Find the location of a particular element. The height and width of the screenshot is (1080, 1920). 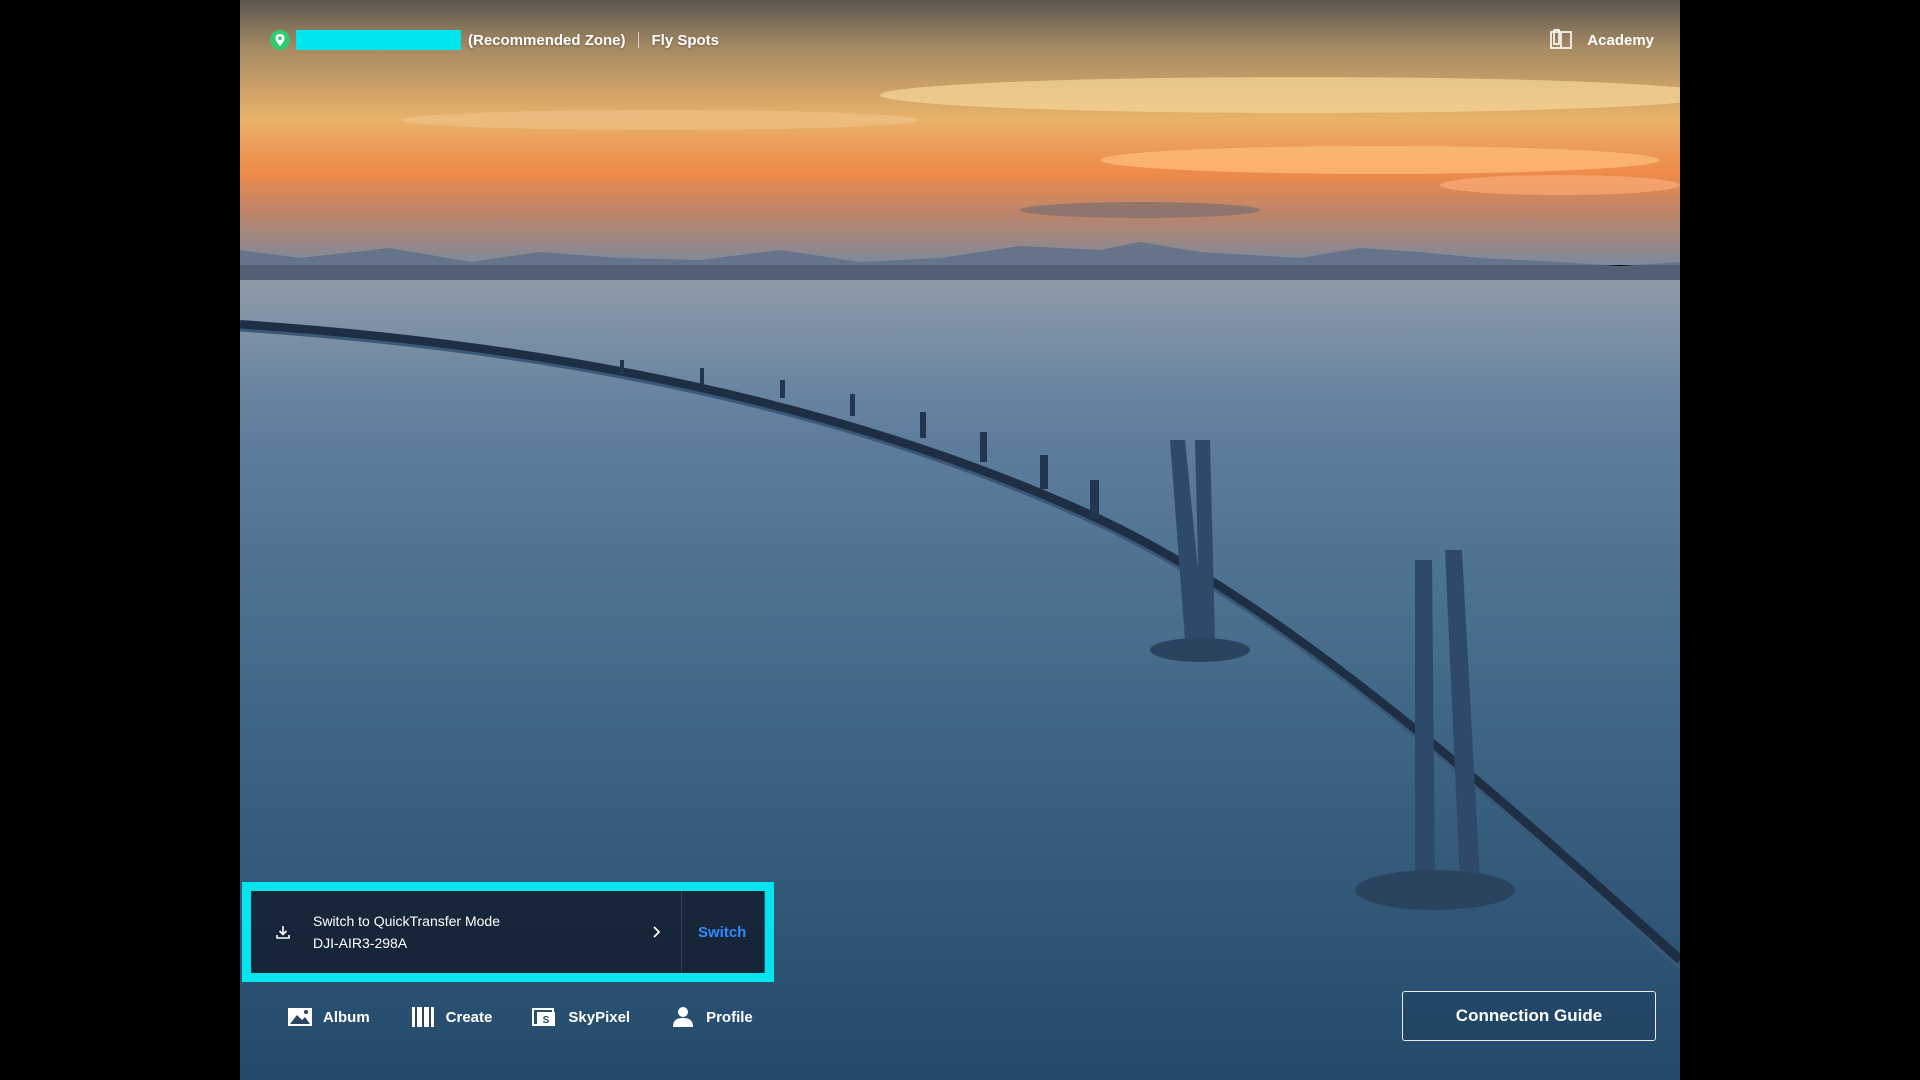

svg-text: S is located at coordinates (546, 1020).